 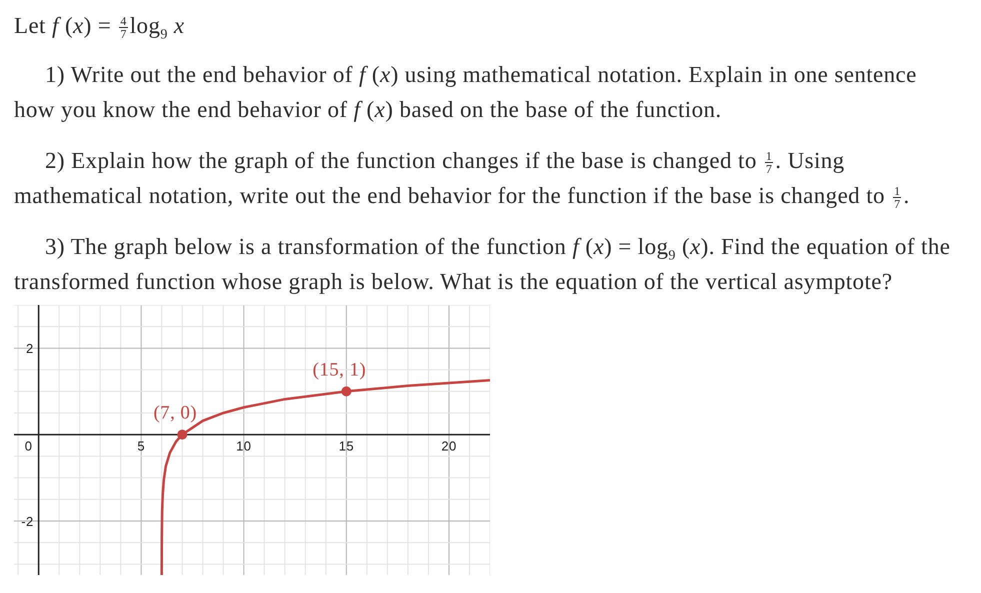 What do you see at coordinates (346, 446) in the screenshot?
I see `x-tick-label: 15` at bounding box center [346, 446].